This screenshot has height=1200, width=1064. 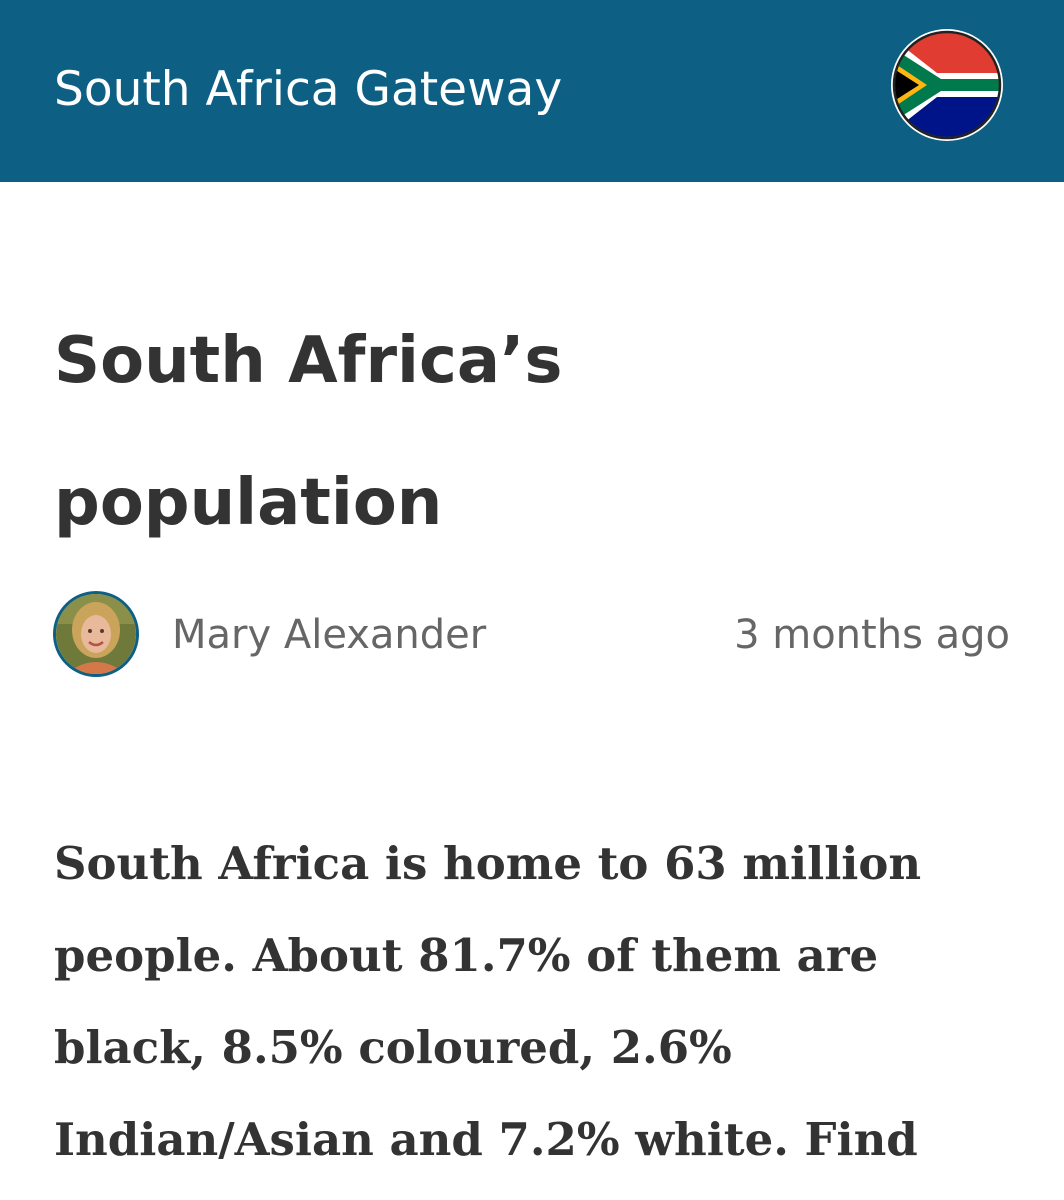 What do you see at coordinates (466, 955) in the screenshot?
I see `body-line: people. About 81.7% of them are` at bounding box center [466, 955].